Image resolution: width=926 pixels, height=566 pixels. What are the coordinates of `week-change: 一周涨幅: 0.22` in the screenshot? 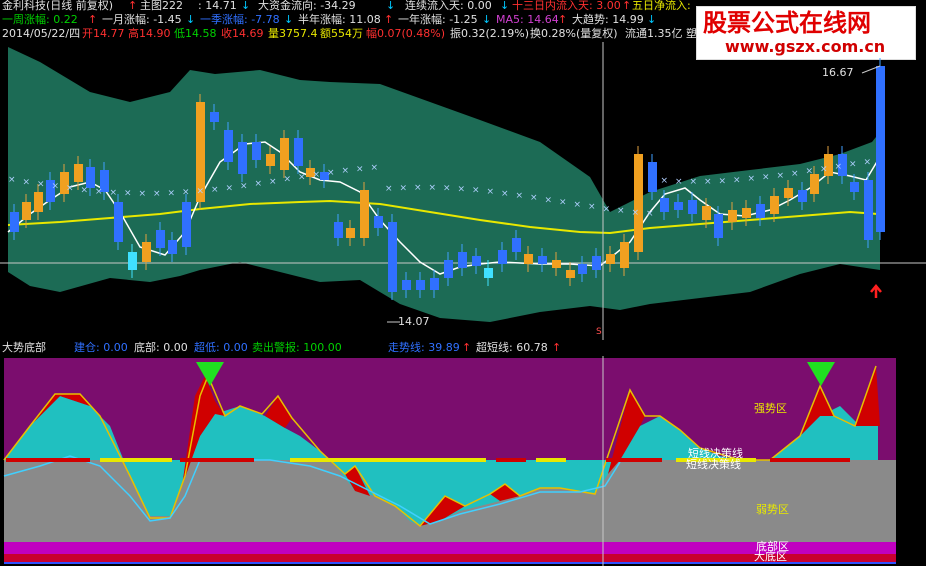 It's located at (40, 19).